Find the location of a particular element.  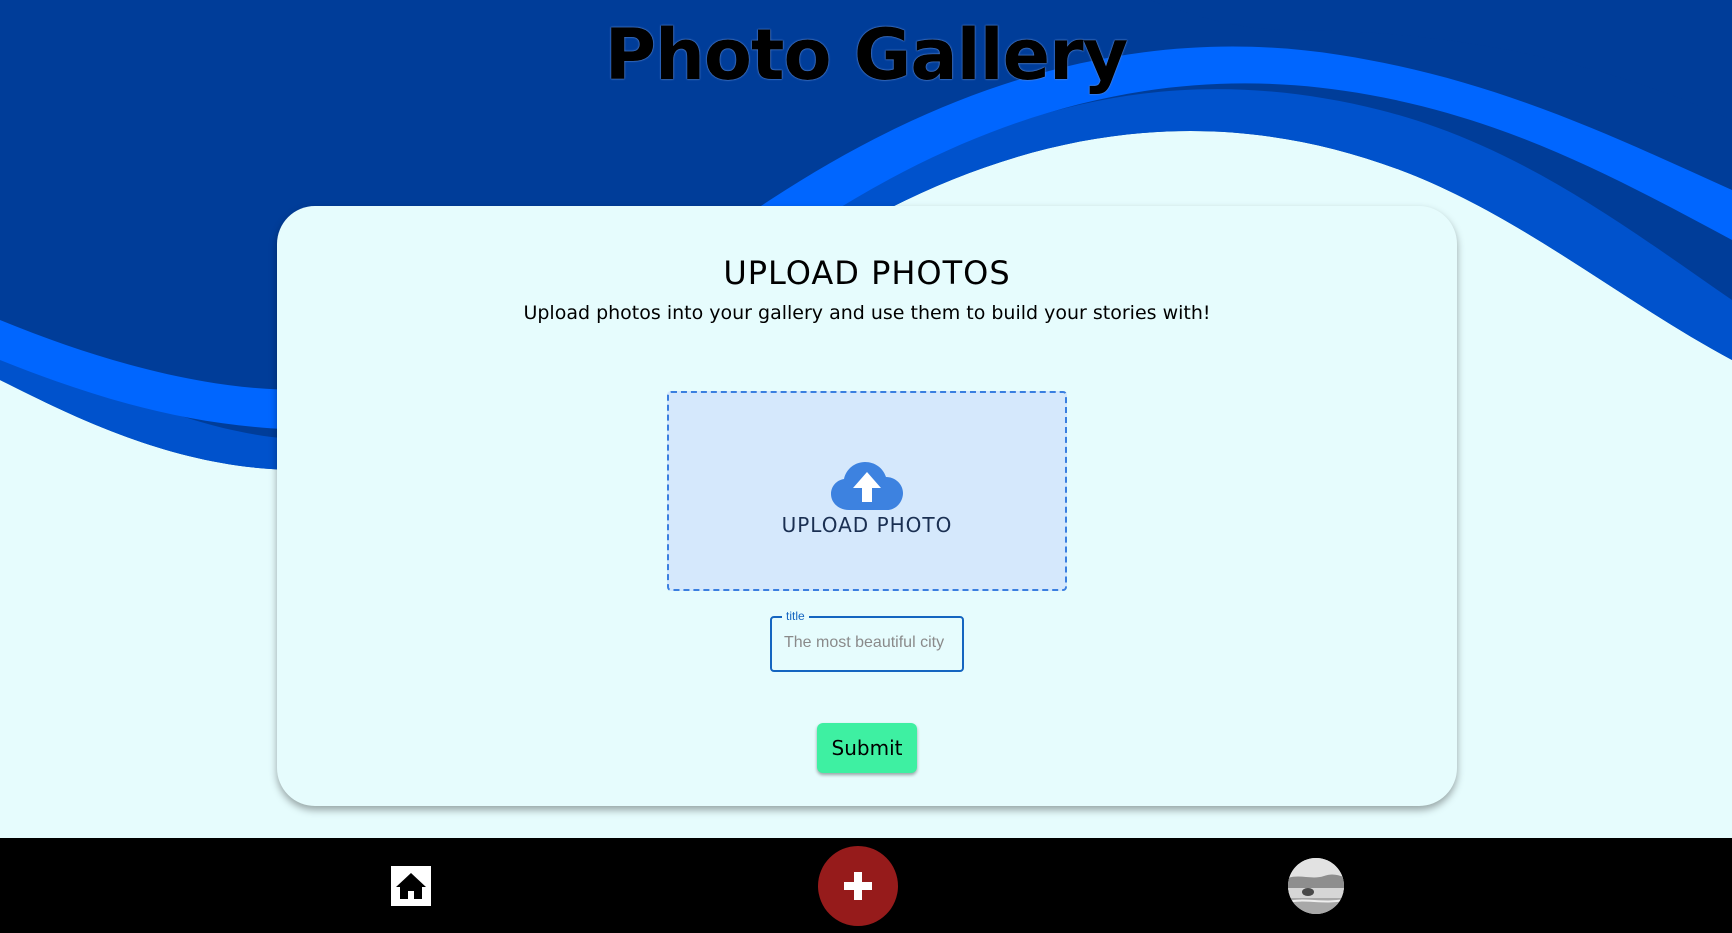

profile-photo is located at coordinates (1316, 886).